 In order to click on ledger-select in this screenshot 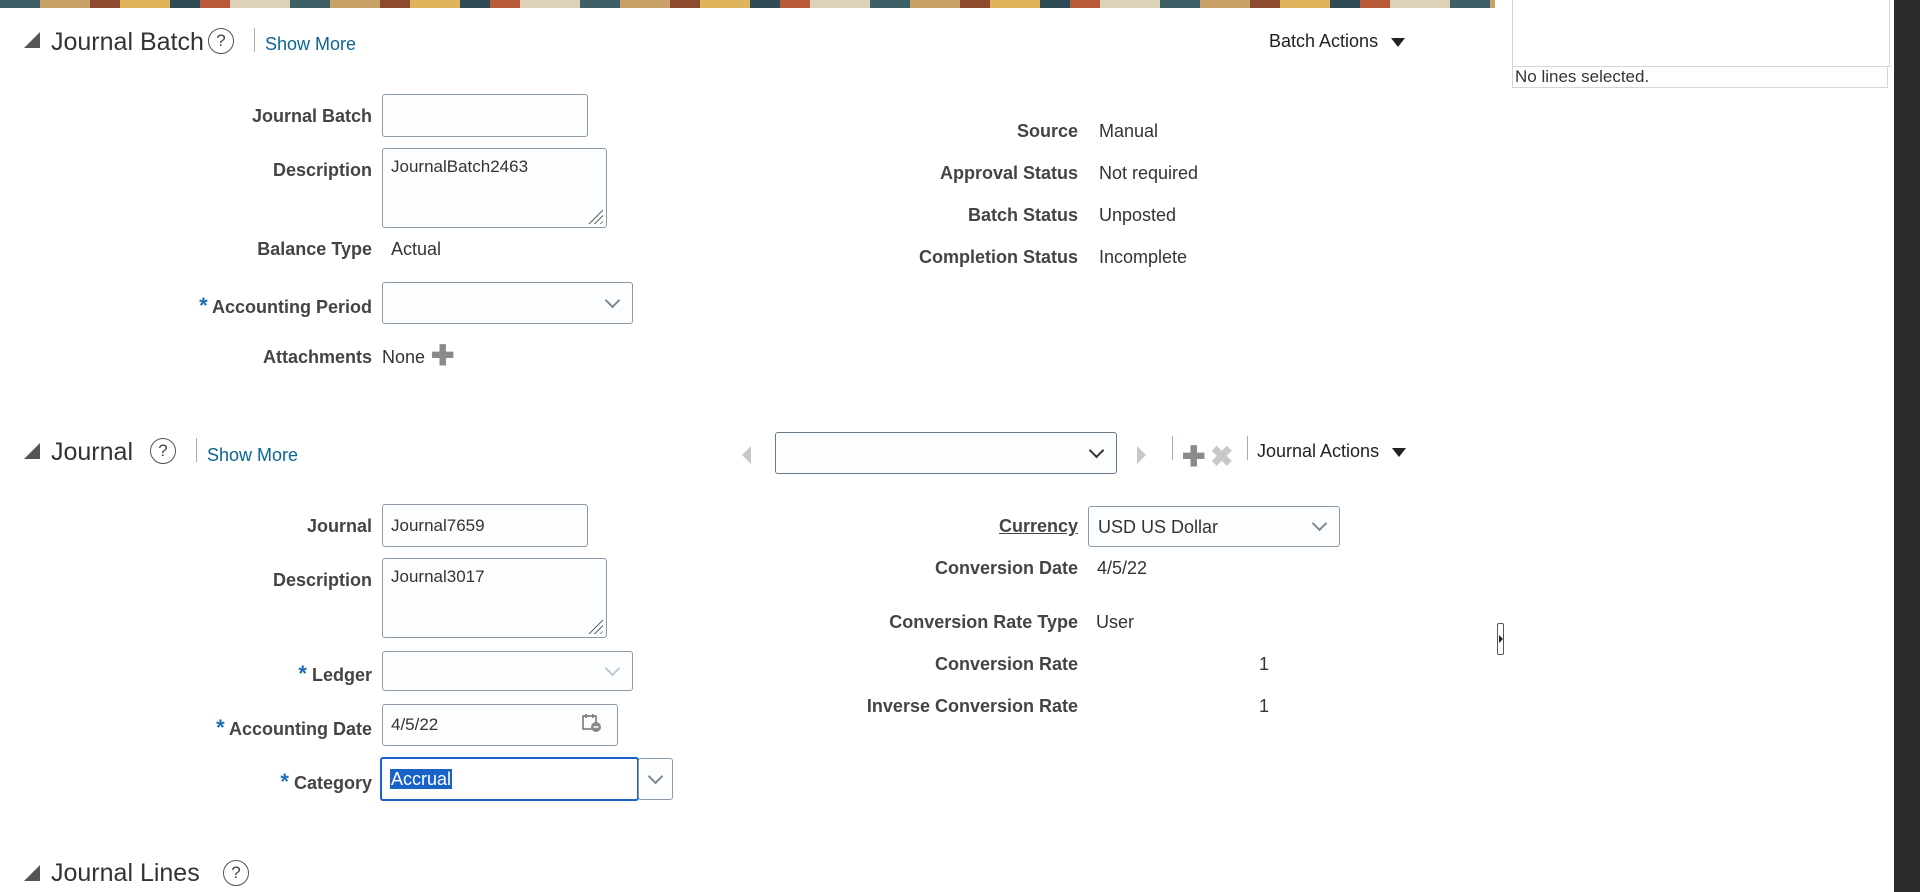, I will do `click(507, 671)`.